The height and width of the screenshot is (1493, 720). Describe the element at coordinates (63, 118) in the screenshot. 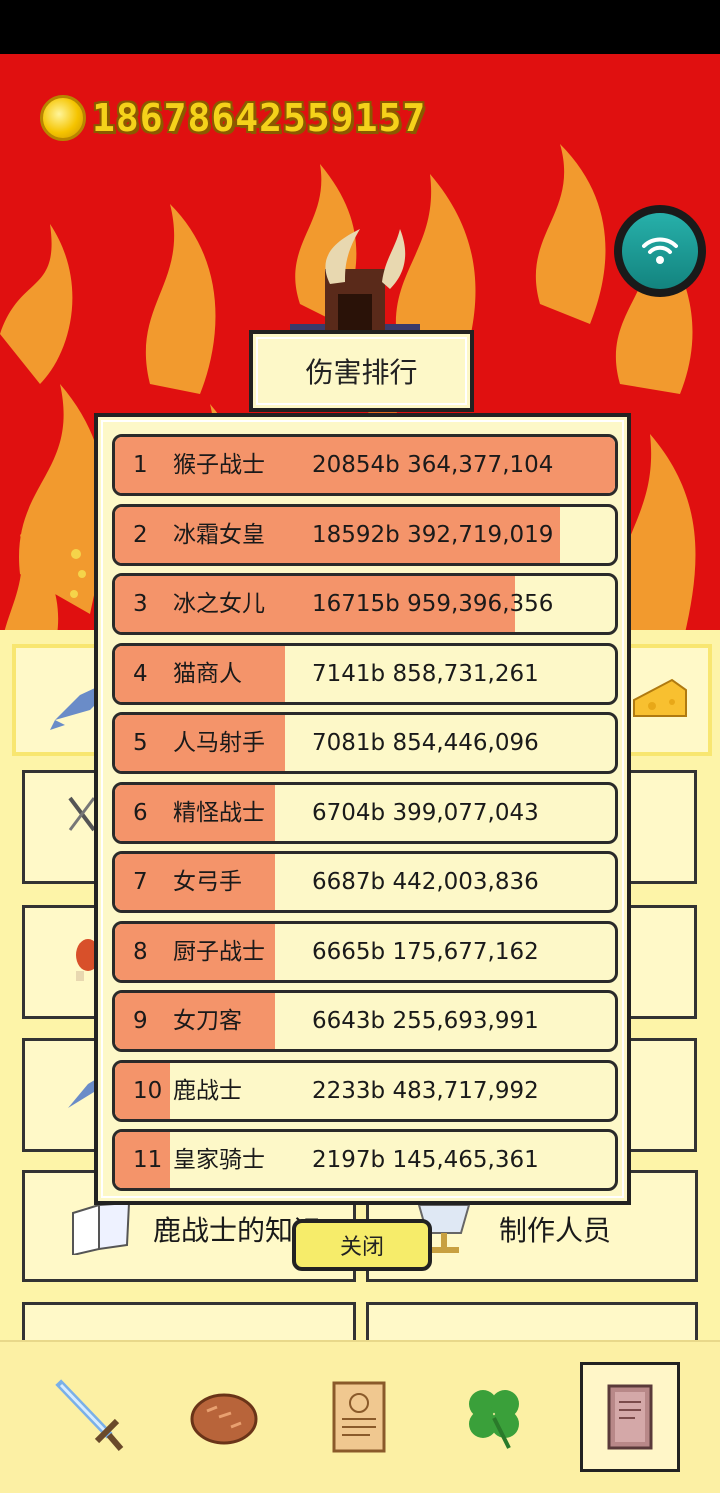

I see `gold-coin-icon` at that location.